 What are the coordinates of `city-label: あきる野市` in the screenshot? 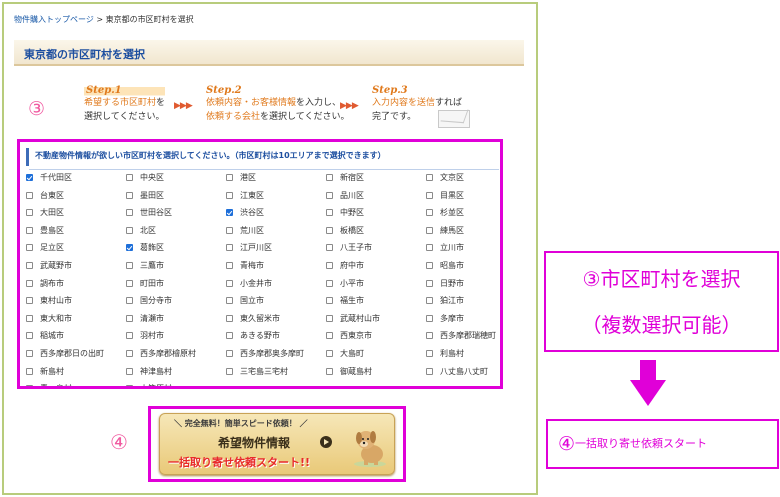 It's located at (260, 336).